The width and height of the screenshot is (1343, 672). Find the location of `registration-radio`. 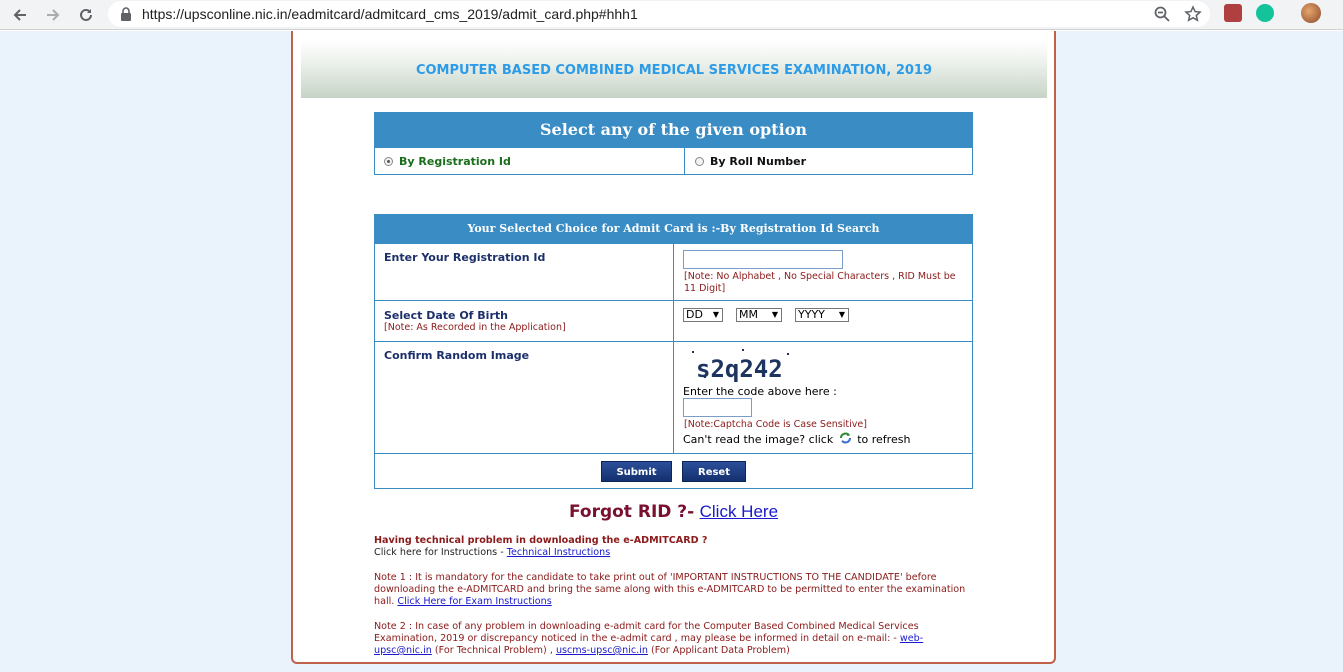

registration-radio is located at coordinates (388, 161).